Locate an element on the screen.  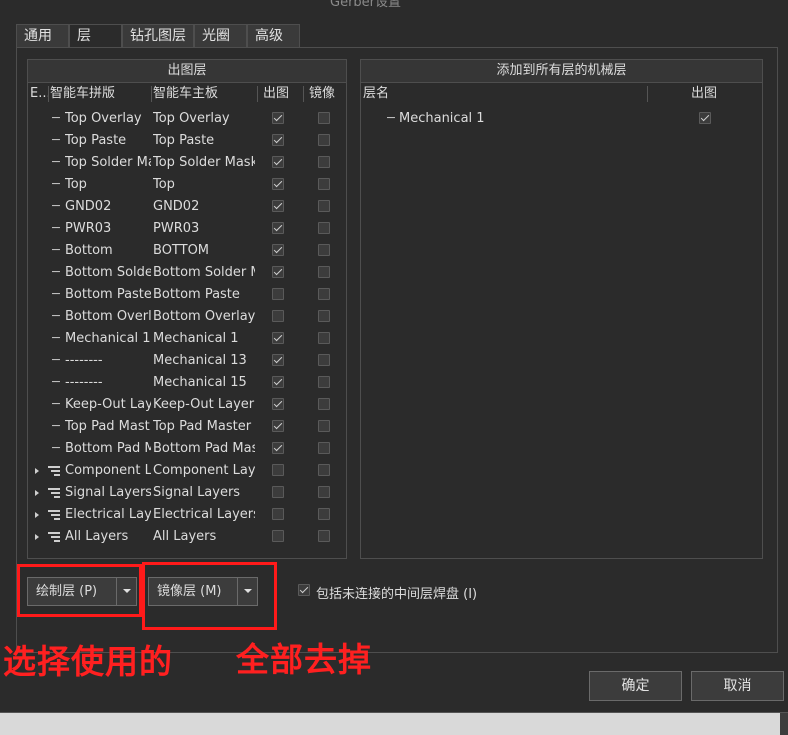
column-header-layer-name: 层名 is located at coordinates (503, 94).